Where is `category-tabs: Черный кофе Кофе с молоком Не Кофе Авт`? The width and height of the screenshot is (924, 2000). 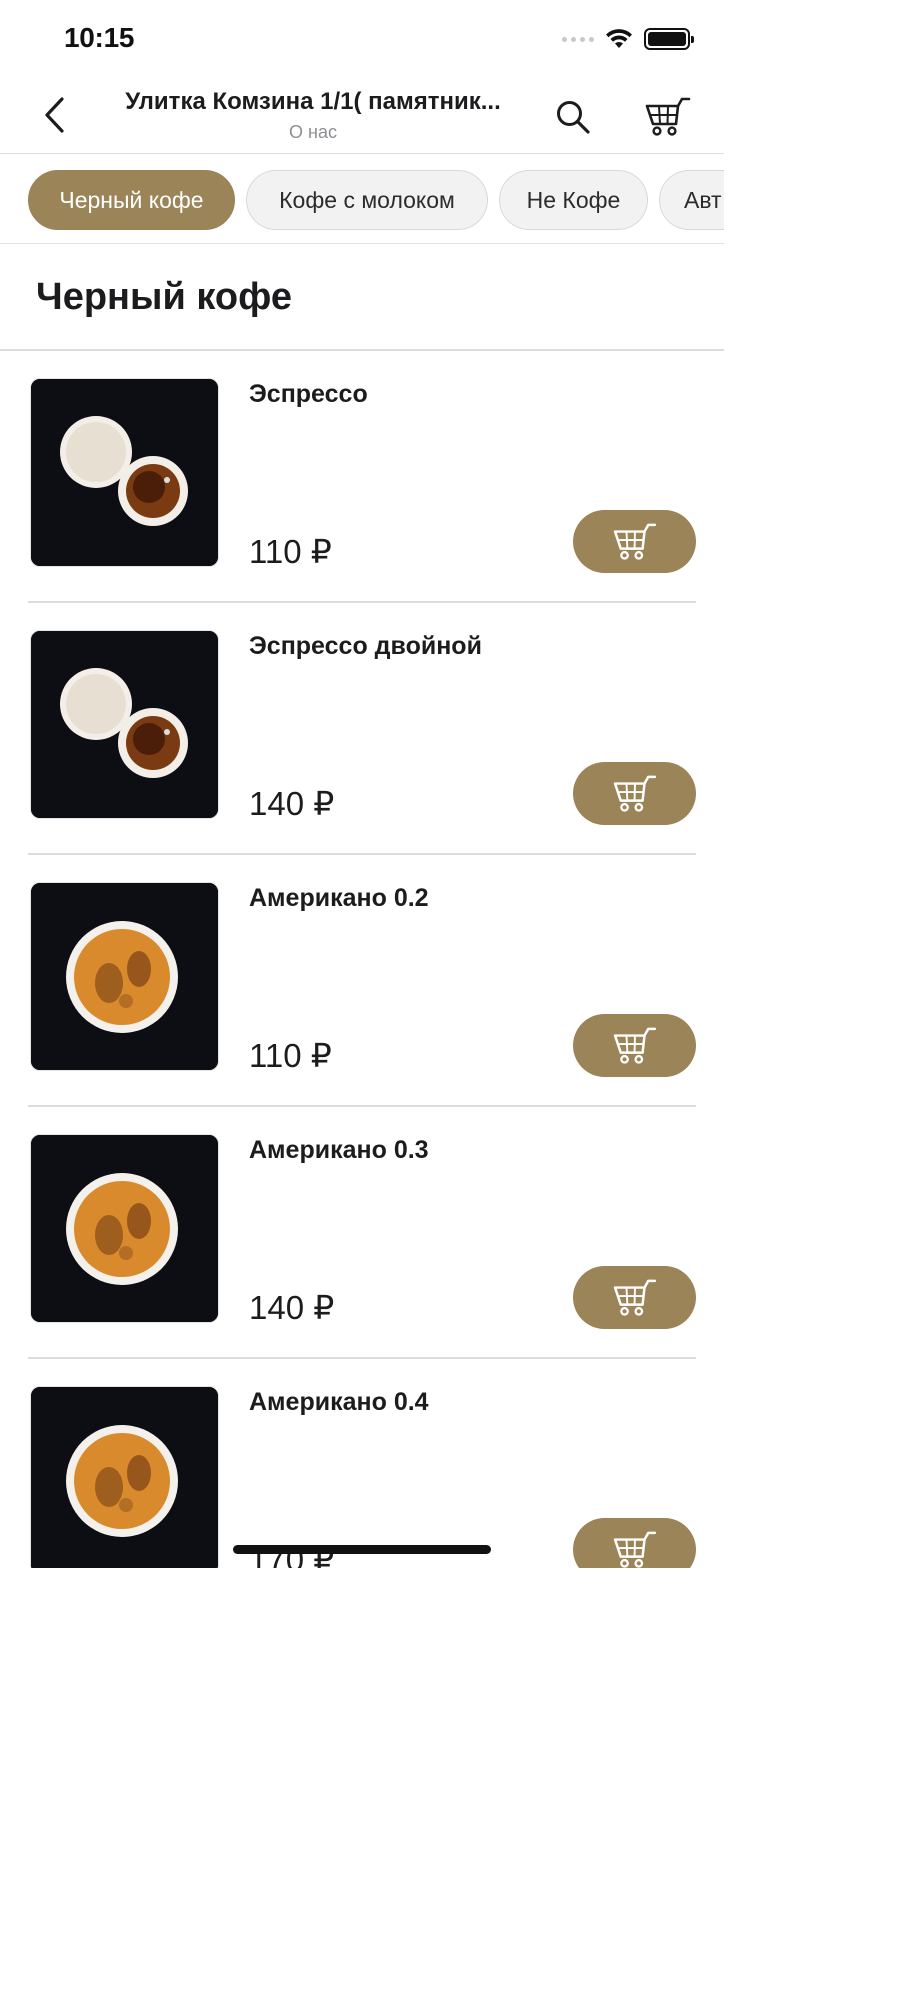
category-tabs: Черный кофе Кофе с молоком Не Кофе Авт is located at coordinates (362, 200).